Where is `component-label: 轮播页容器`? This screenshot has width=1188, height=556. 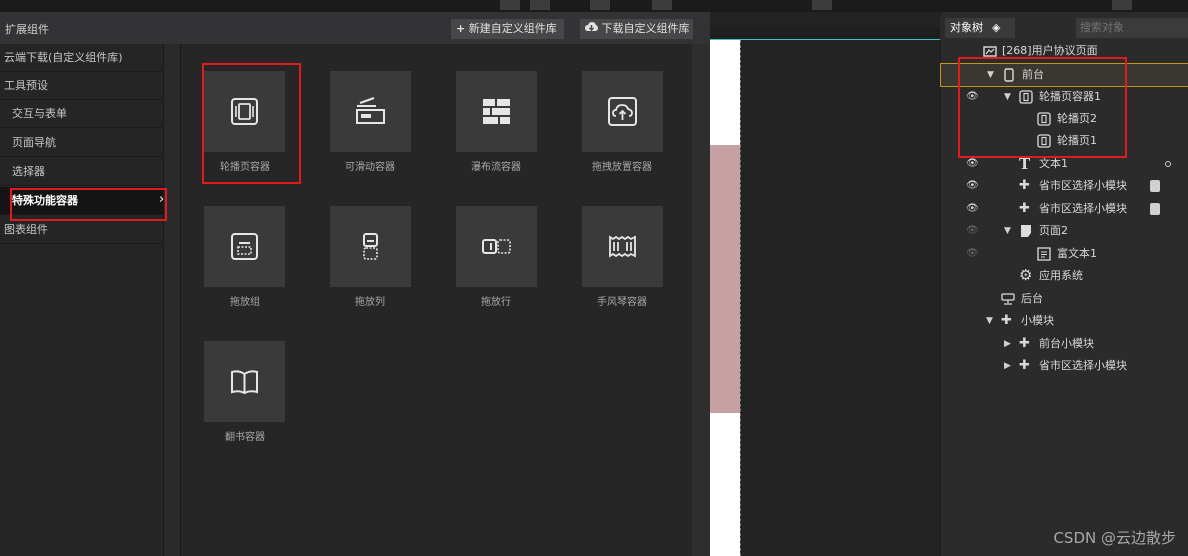 component-label: 轮播页容器 is located at coordinates (245, 167).